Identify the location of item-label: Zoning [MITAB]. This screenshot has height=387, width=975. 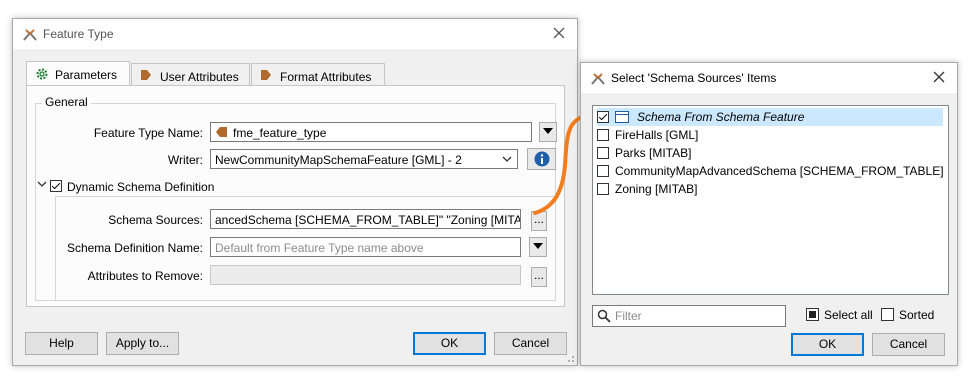
(656, 189).